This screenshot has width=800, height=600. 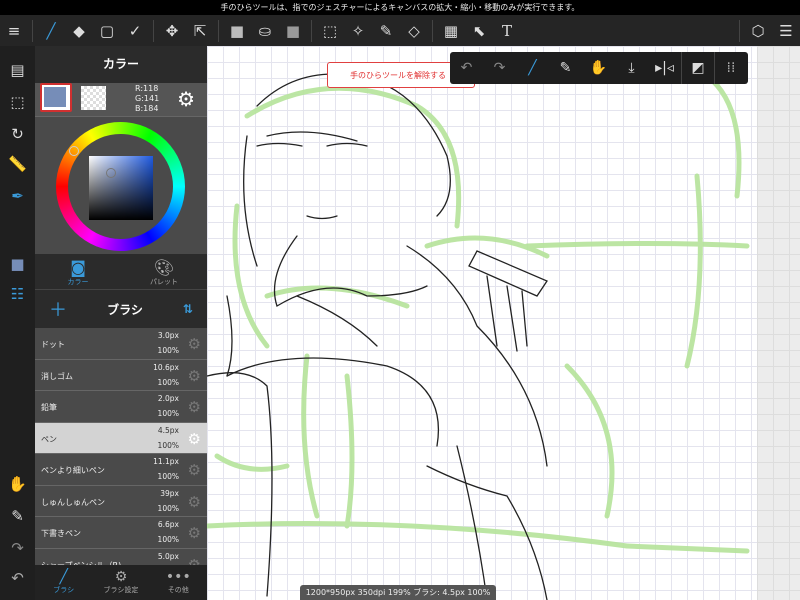 I want to click on 3d-material-icon: ⬡, so click(x=758, y=30).